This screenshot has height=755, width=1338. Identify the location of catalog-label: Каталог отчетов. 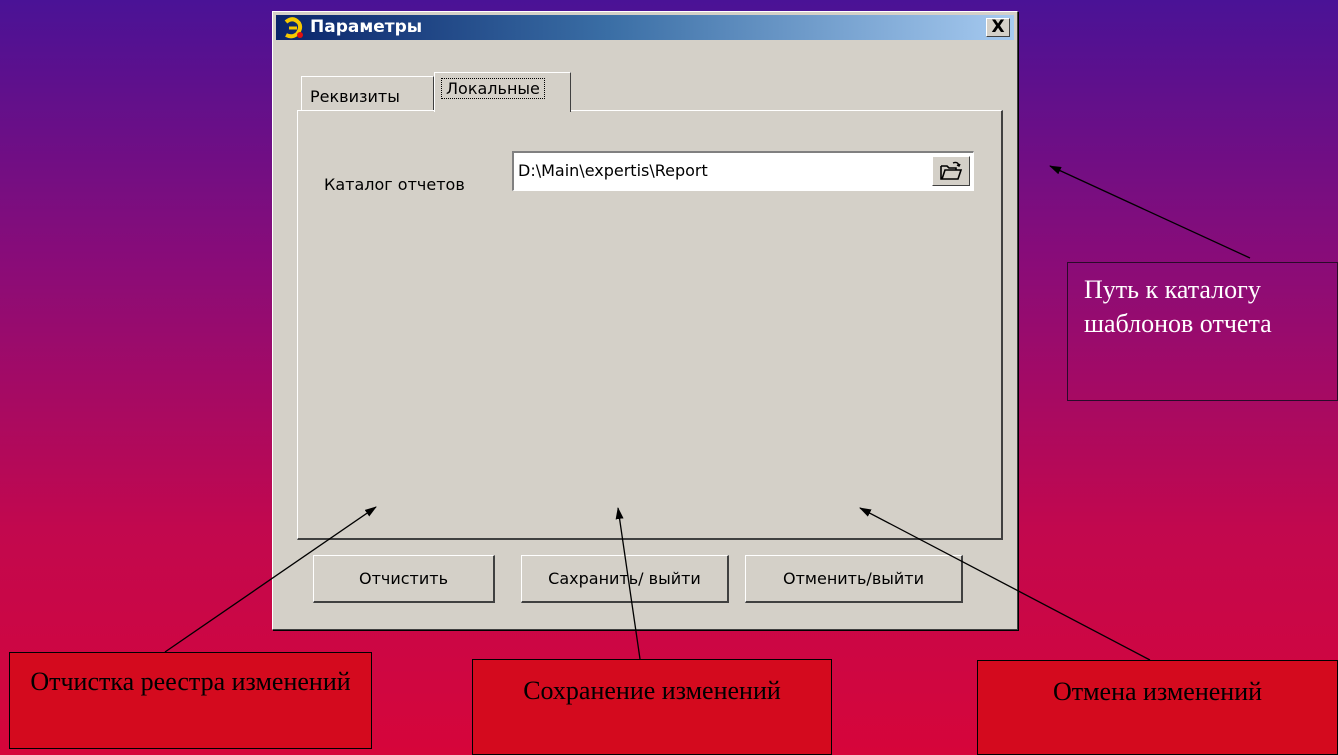
(394, 184).